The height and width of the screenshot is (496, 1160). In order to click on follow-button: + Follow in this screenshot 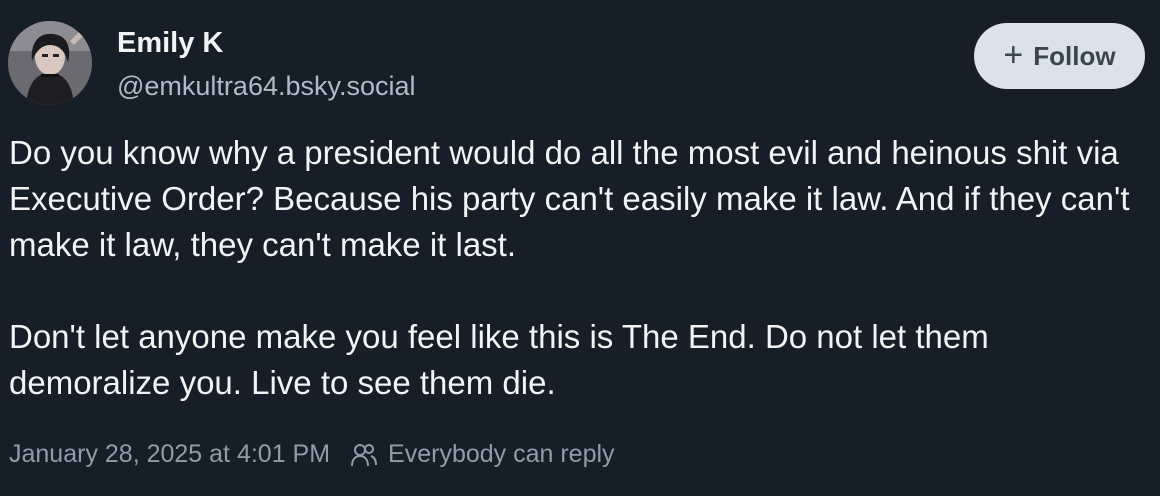, I will do `click(1059, 56)`.